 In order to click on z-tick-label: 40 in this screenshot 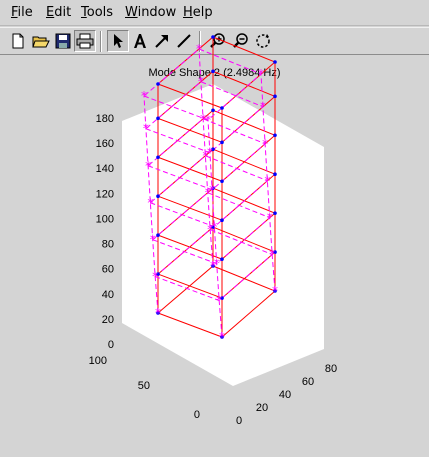, I will do `click(108, 295)`.